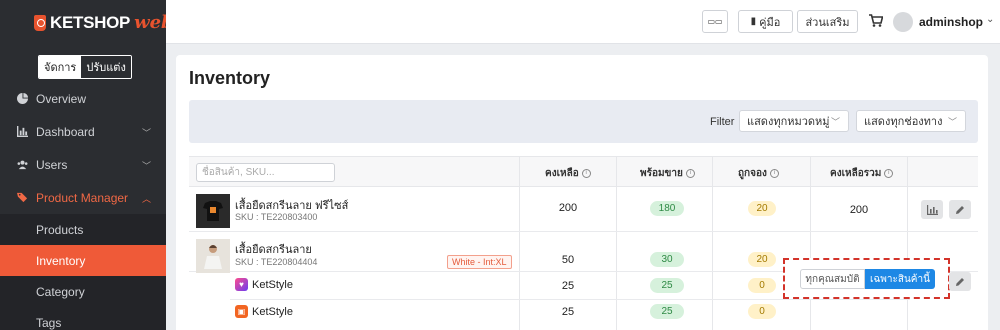 Image resolution: width=1000 pixels, height=330 pixels. What do you see at coordinates (856, 173) in the screenshot?
I see `header-total-label: คงเหลือรวม` at bounding box center [856, 173].